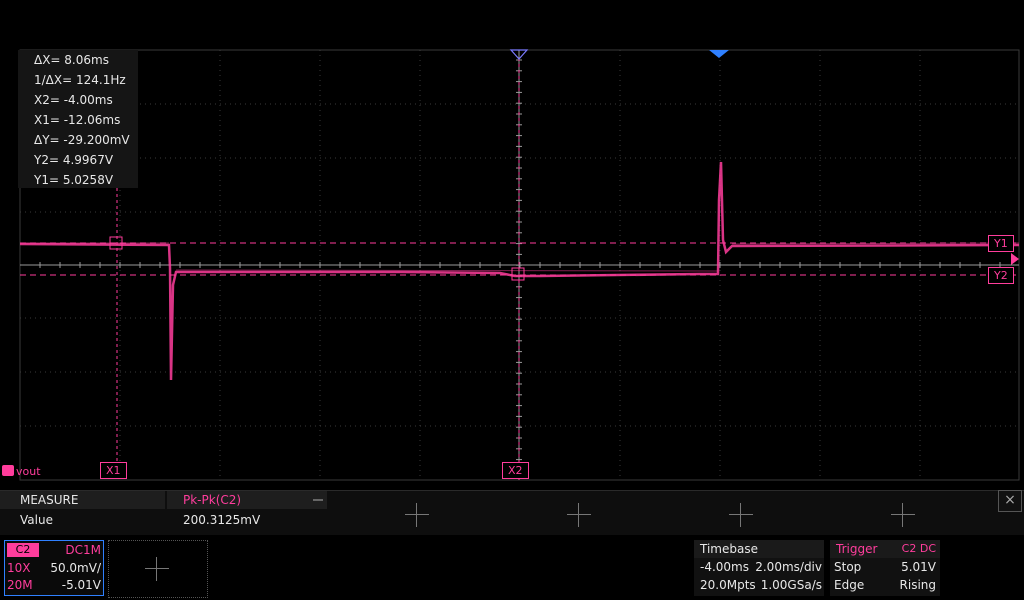 This screenshot has width=1024, height=600. What do you see at coordinates (83, 550) in the screenshot?
I see `channel-coupling: DC1M` at bounding box center [83, 550].